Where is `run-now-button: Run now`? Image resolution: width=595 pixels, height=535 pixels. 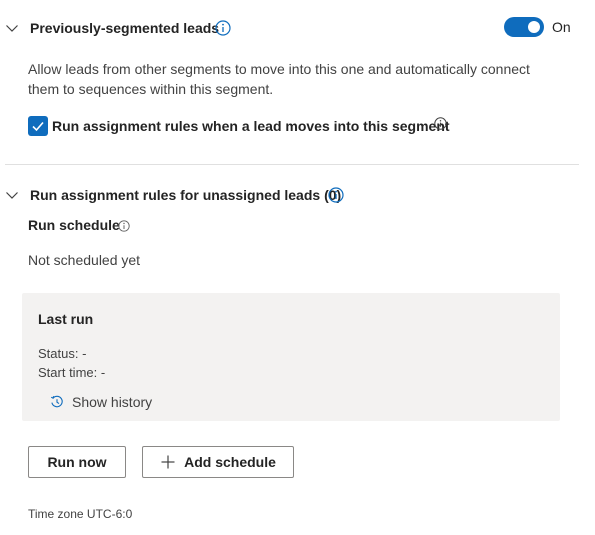 run-now-button: Run now is located at coordinates (77, 462).